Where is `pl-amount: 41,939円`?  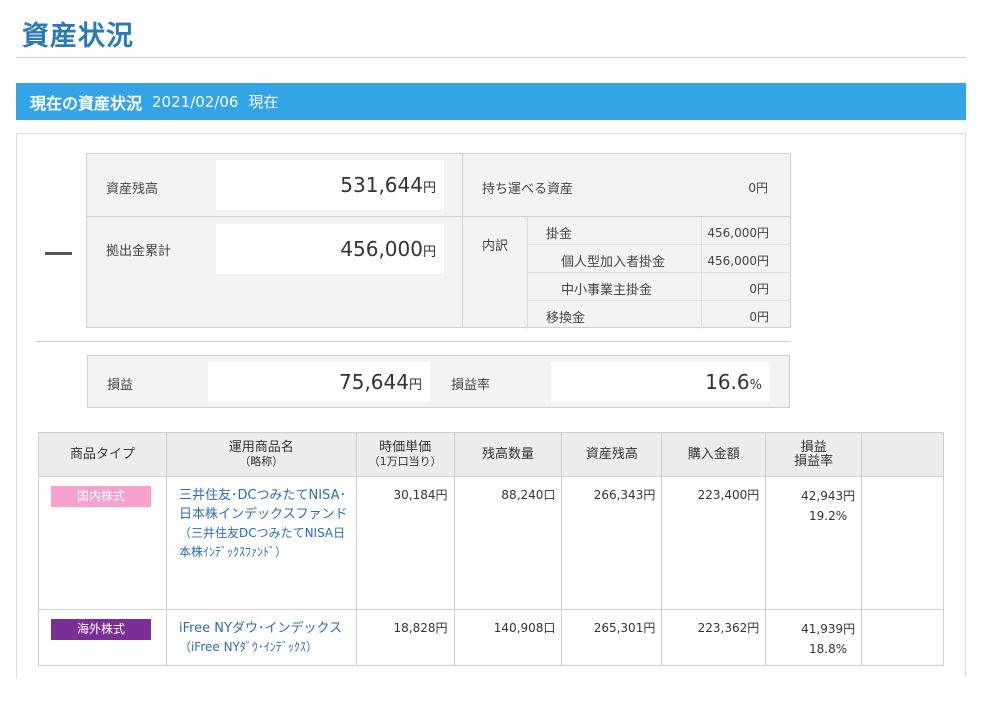
pl-amount: 41,939円 is located at coordinates (828, 629).